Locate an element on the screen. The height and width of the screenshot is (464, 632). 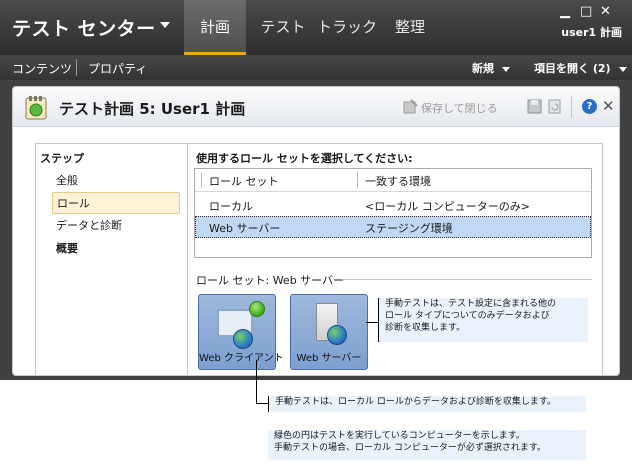
role-card-web-server: Web サーバー is located at coordinates (329, 332).